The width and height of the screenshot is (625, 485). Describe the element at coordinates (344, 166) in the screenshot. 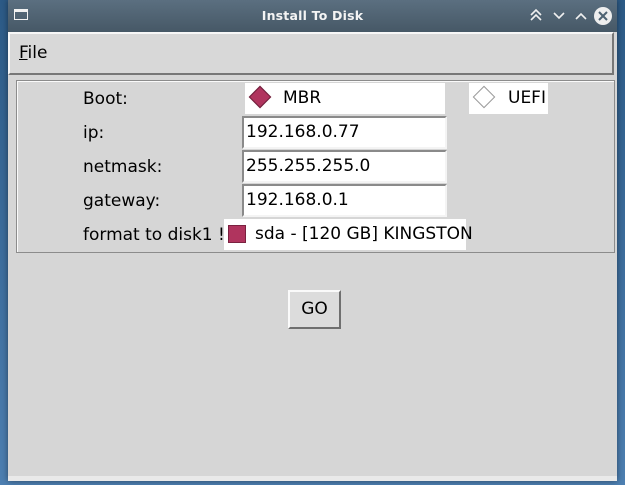

I see `netmask-input: 255.255.255.0` at that location.